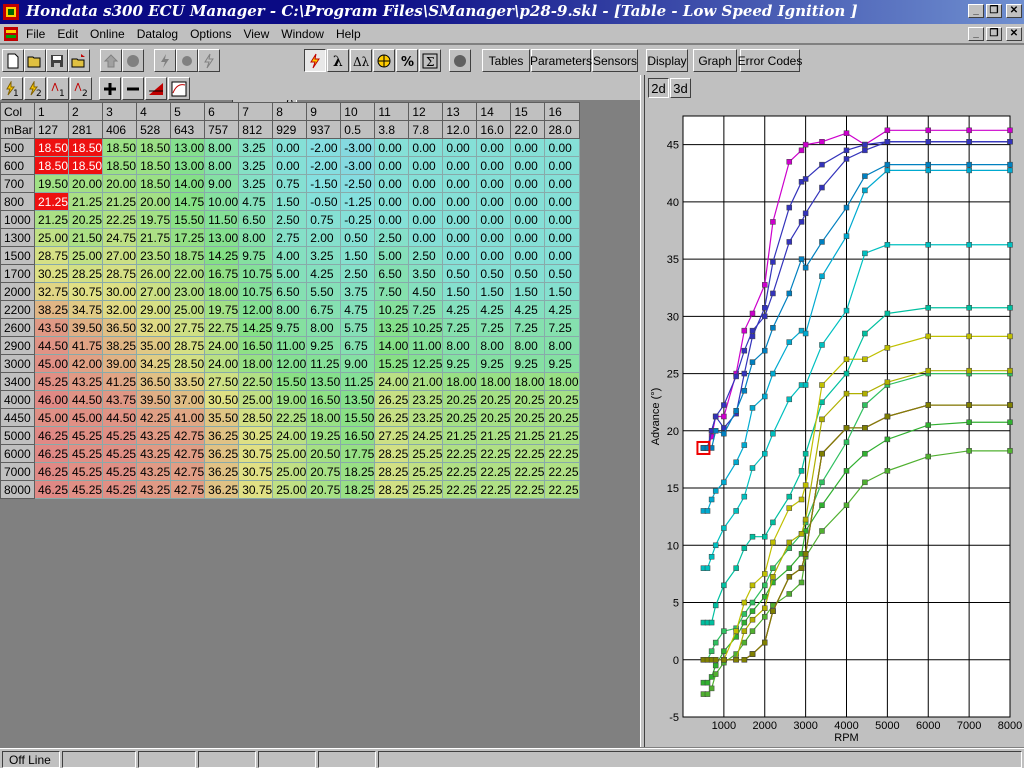 Image resolution: width=1024 pixels, height=768 pixels. What do you see at coordinates (188, 129) in the screenshot?
I see `load-header: 643` at bounding box center [188, 129].